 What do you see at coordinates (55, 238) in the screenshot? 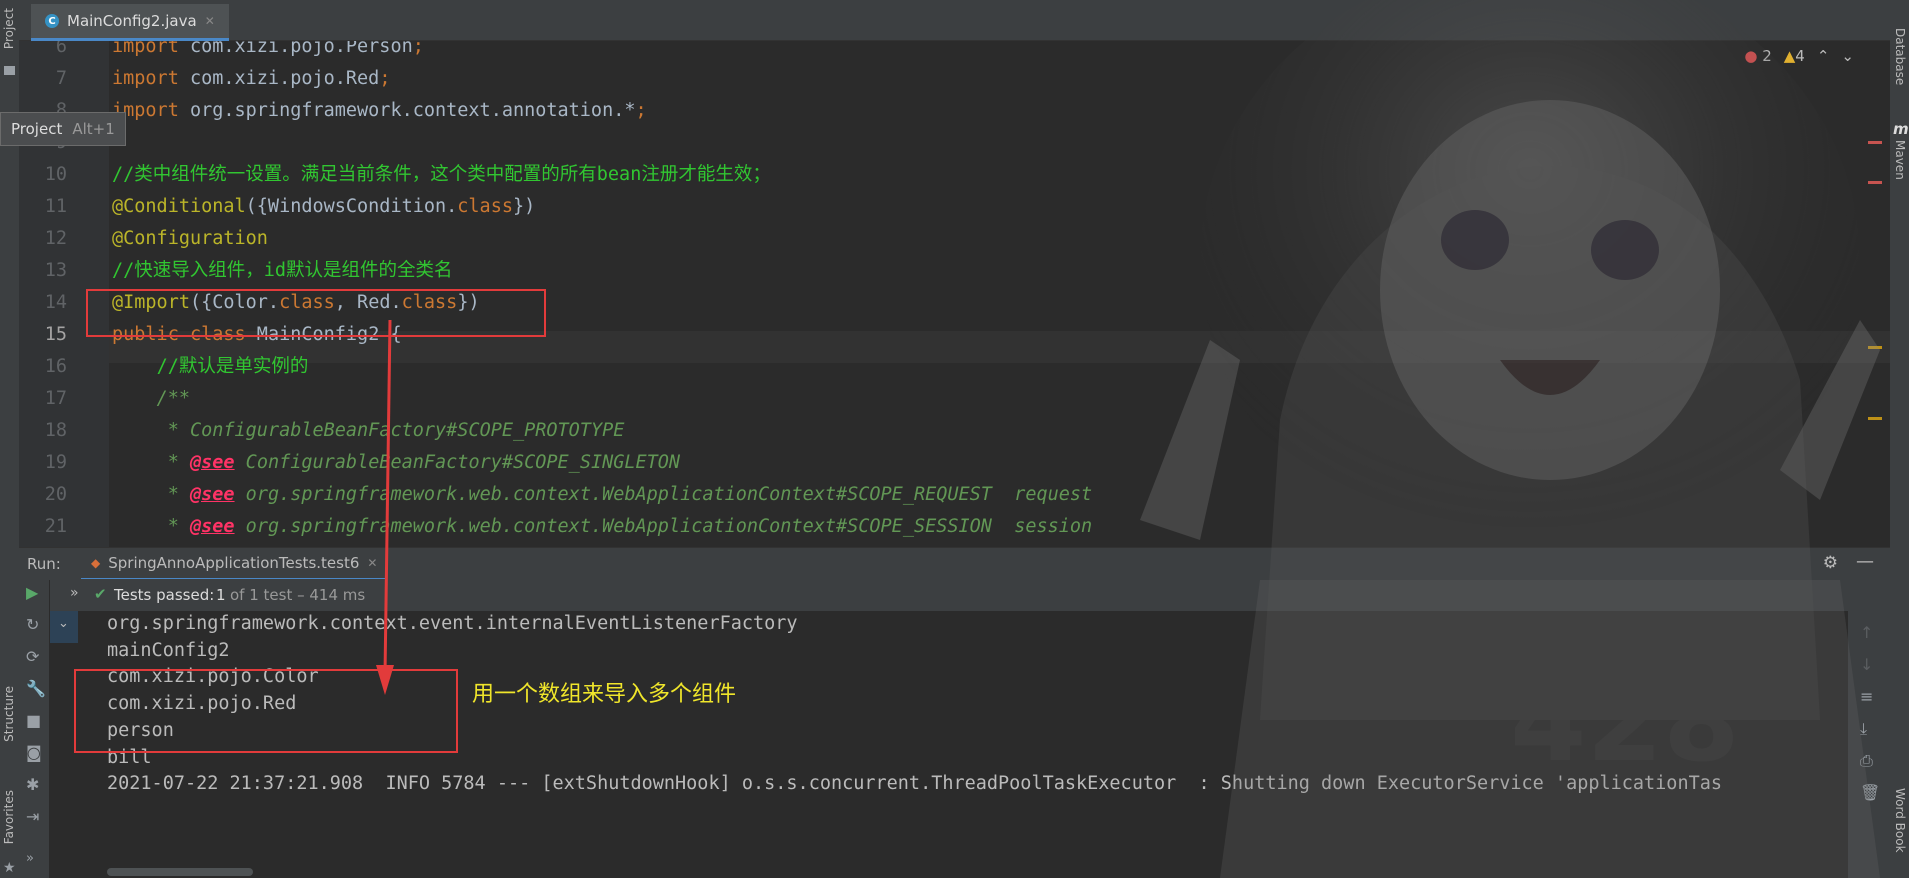
I see `line-number: 12` at bounding box center [55, 238].